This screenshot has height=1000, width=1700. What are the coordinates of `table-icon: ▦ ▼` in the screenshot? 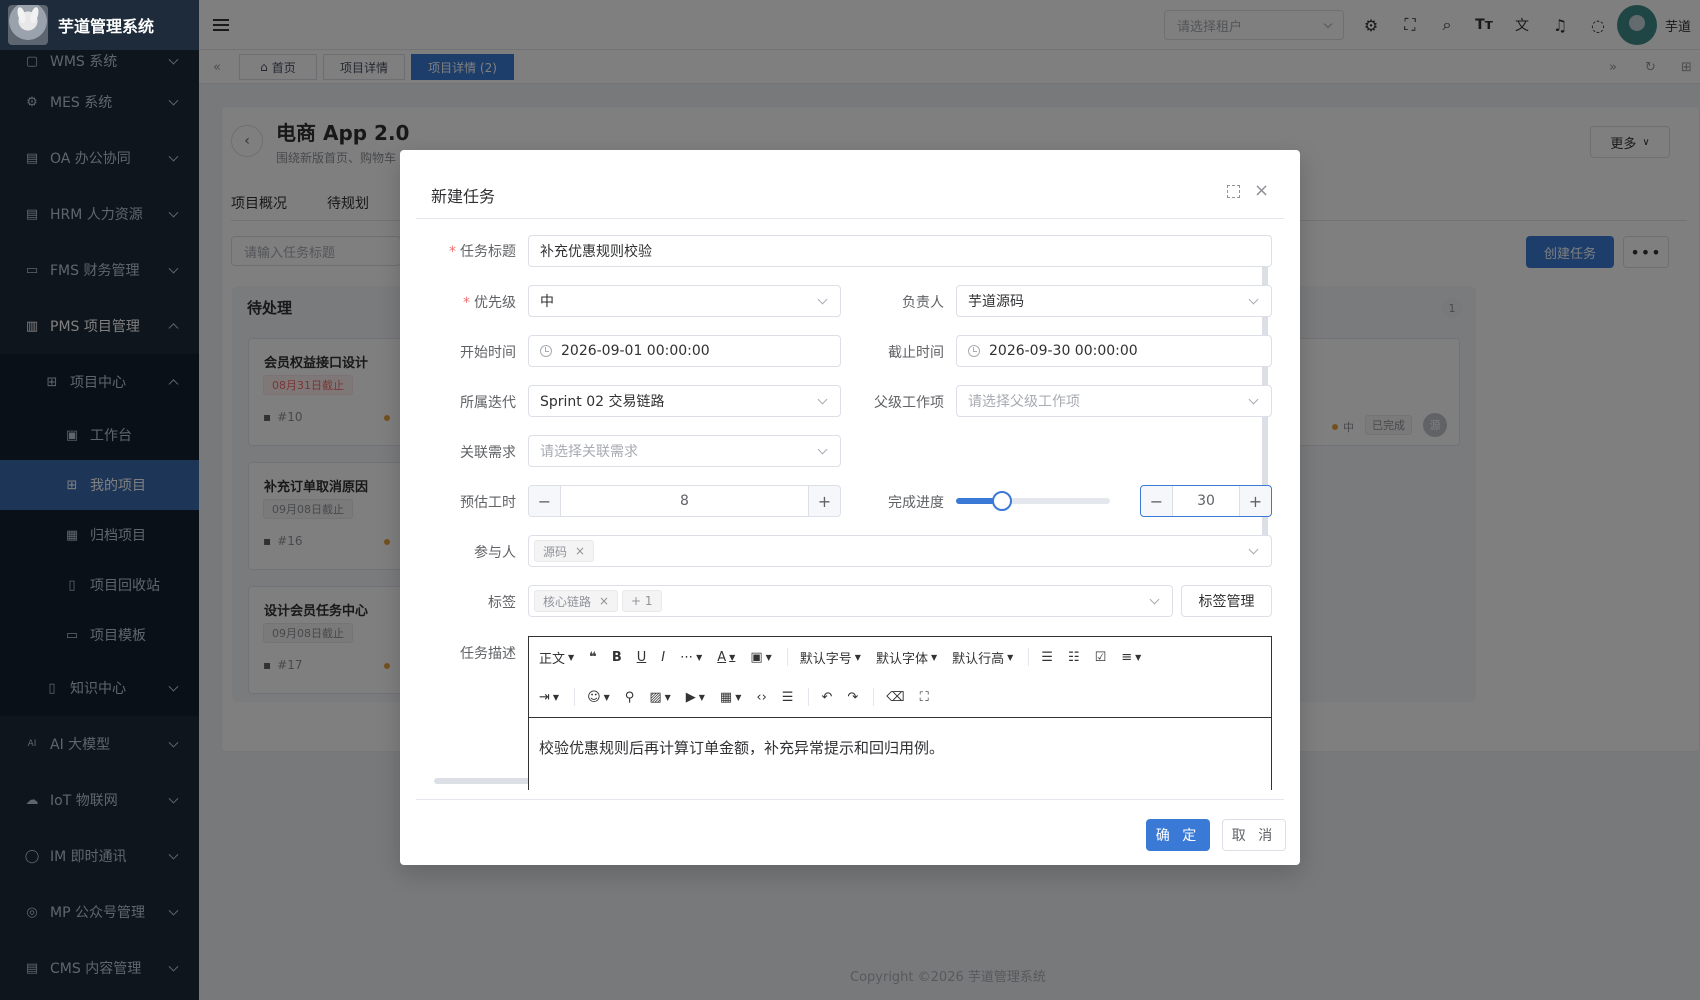 It's located at (730, 697).